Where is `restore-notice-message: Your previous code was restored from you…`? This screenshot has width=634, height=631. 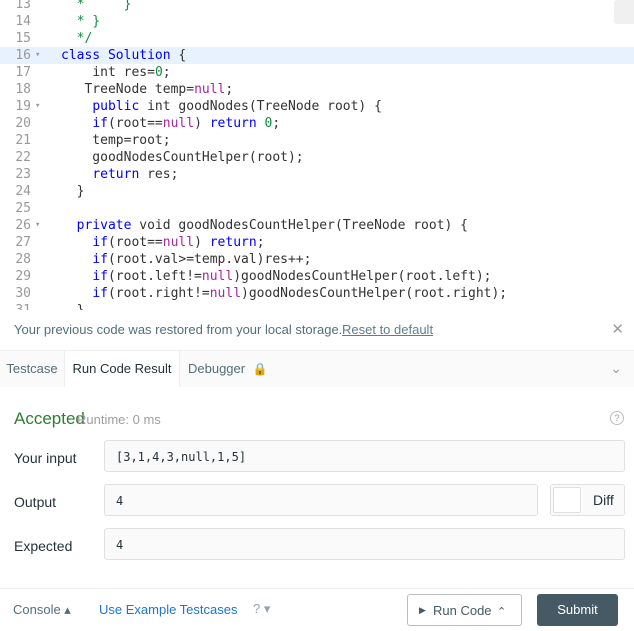
restore-notice-message: Your previous code was restored from you… is located at coordinates (178, 329).